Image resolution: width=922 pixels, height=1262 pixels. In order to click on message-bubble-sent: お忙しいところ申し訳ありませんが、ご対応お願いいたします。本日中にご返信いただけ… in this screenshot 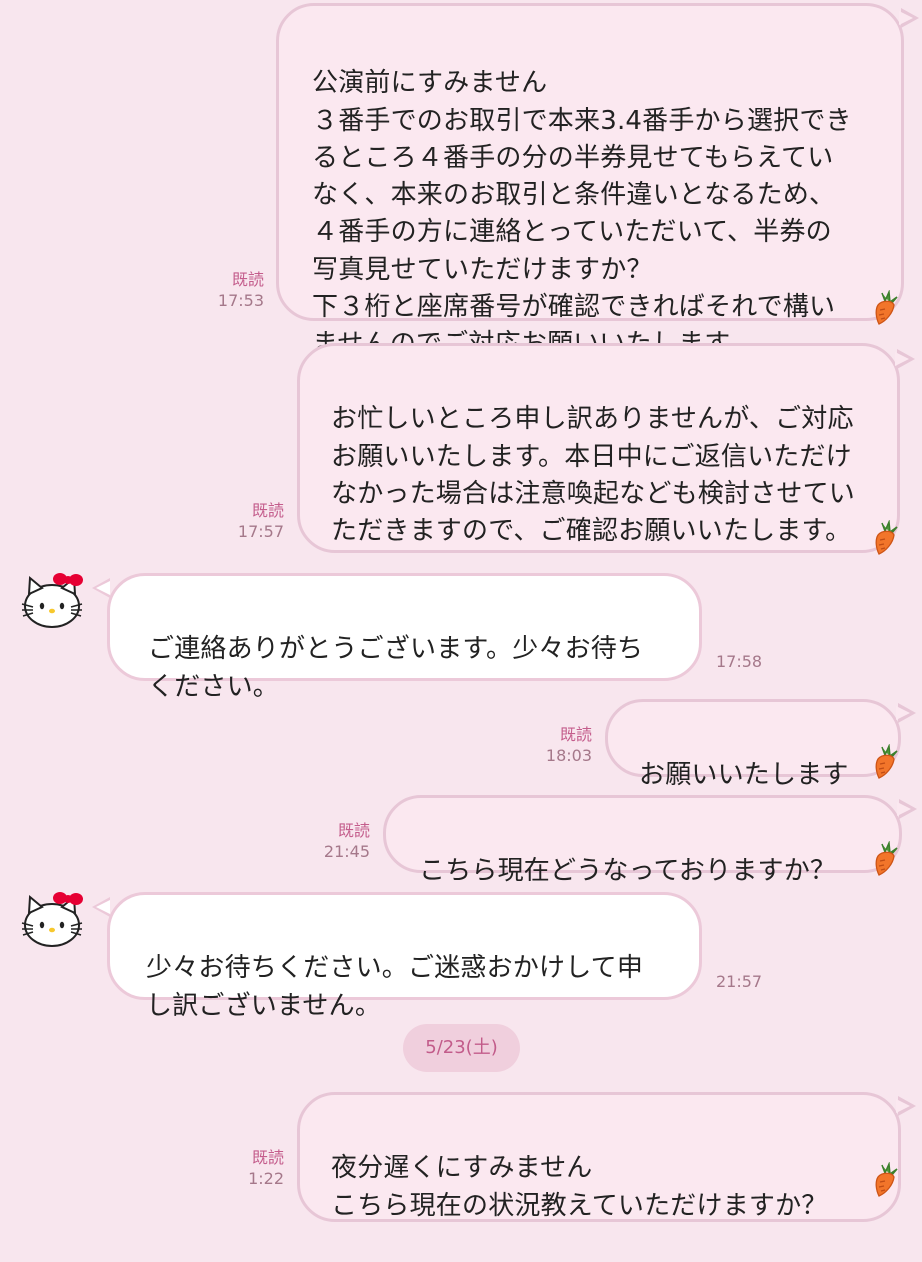, I will do `click(598, 448)`.